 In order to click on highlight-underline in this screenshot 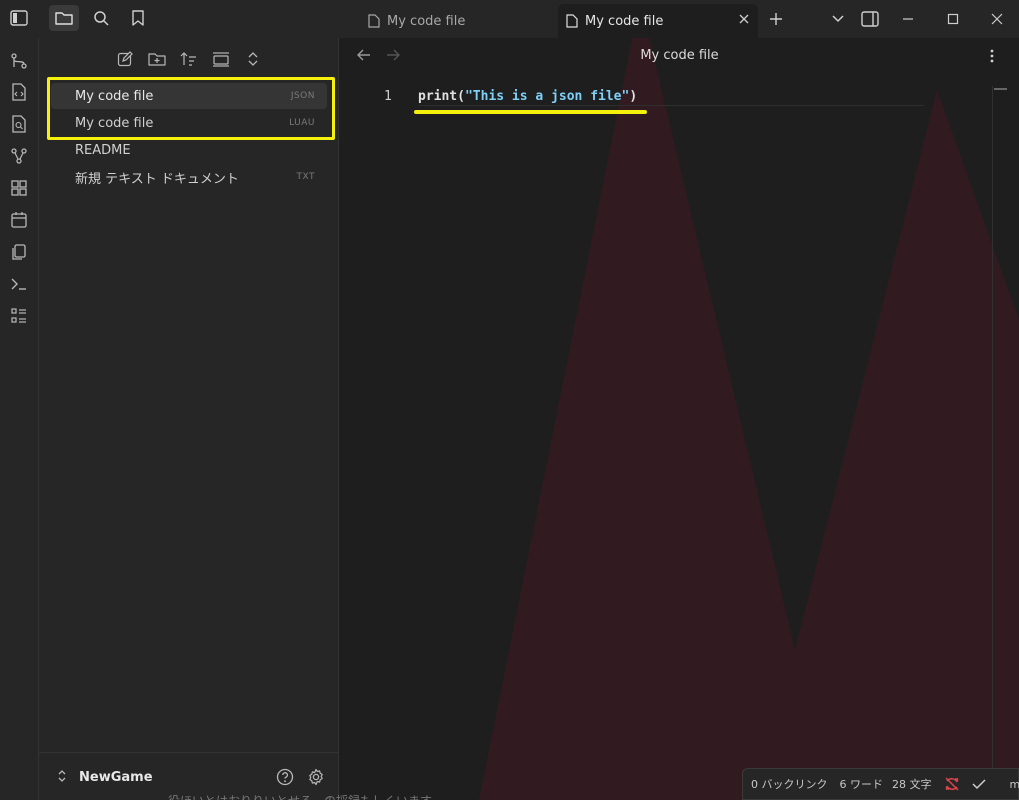, I will do `click(530, 112)`.